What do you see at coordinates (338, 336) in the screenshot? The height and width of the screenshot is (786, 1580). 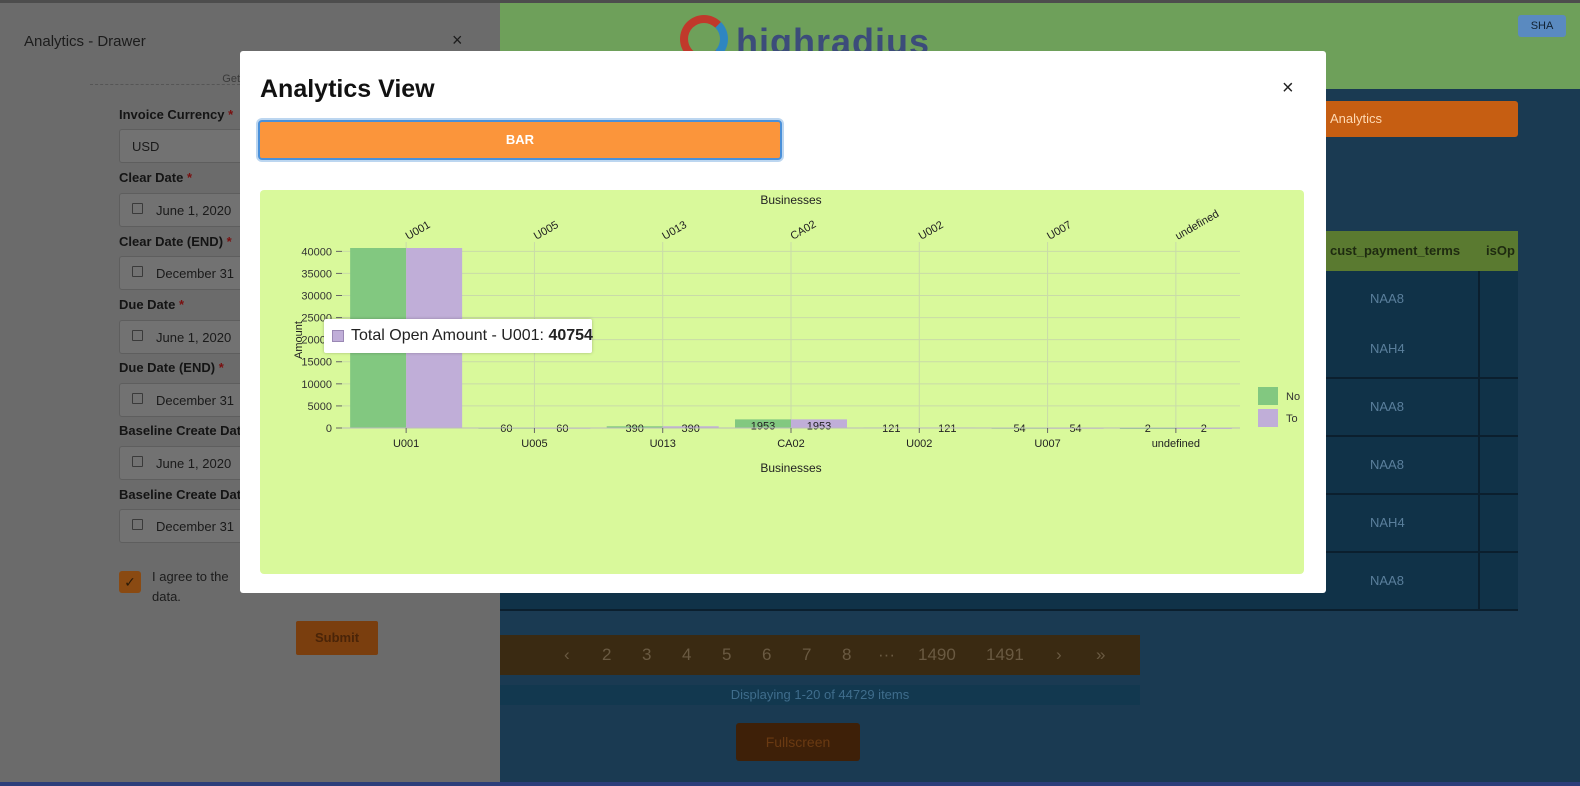 I see `tooltip-swatch` at bounding box center [338, 336].